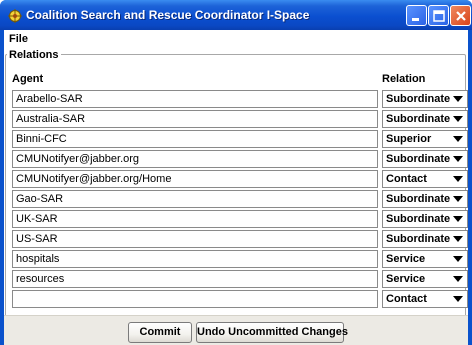 The height and width of the screenshot is (345, 472). Describe the element at coordinates (160, 332) in the screenshot. I see `commit-button: Commit` at that location.